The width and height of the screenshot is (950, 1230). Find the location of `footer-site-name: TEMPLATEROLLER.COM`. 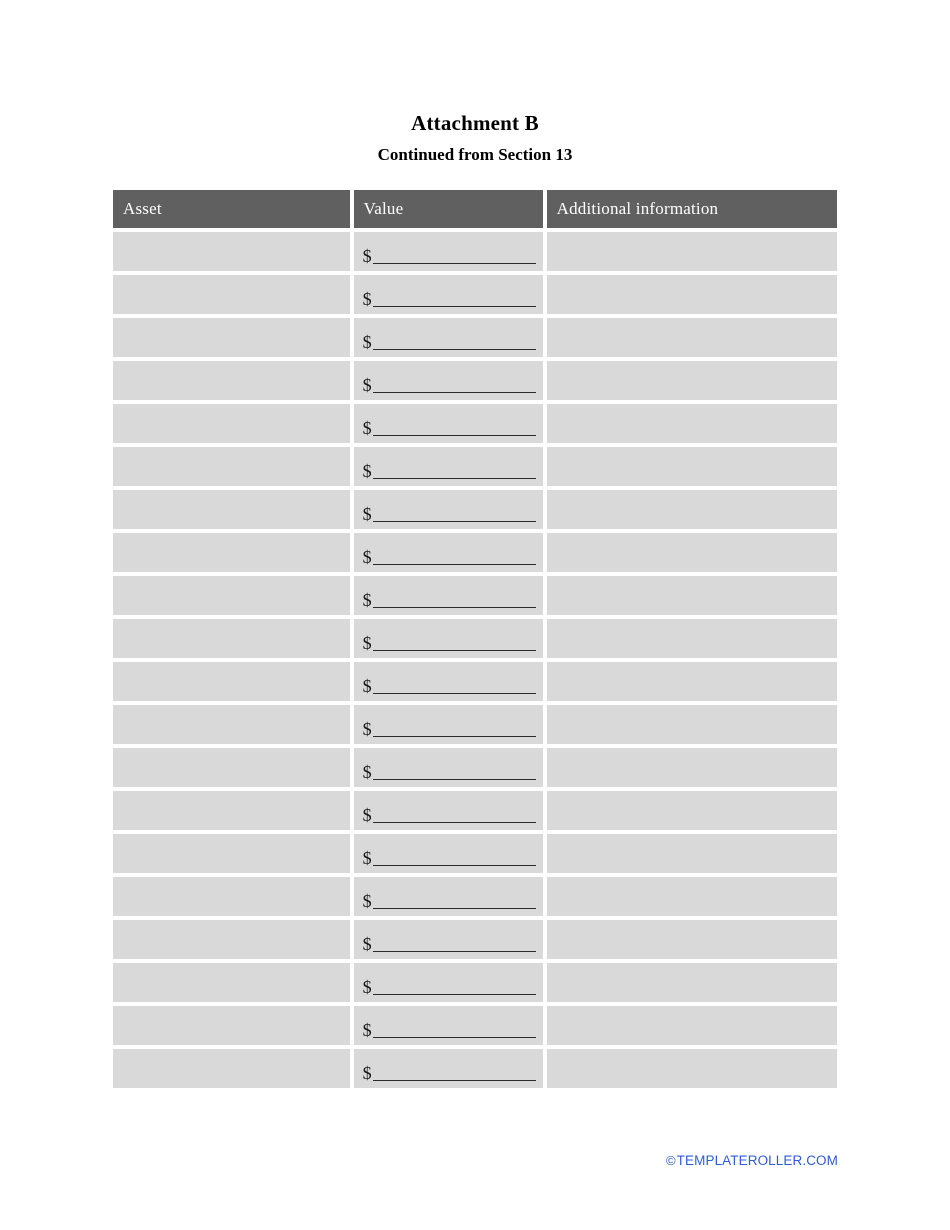

footer-site-name: TEMPLATEROLLER.COM is located at coordinates (757, 1160).